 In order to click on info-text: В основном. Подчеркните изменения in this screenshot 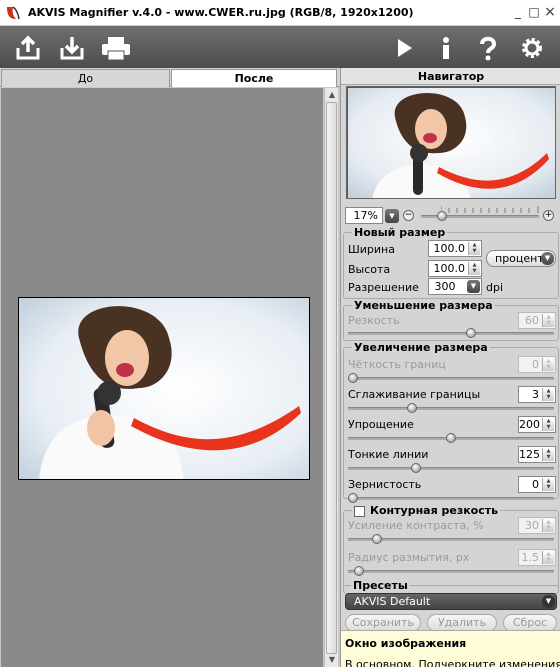, I will do `click(452, 662)`.